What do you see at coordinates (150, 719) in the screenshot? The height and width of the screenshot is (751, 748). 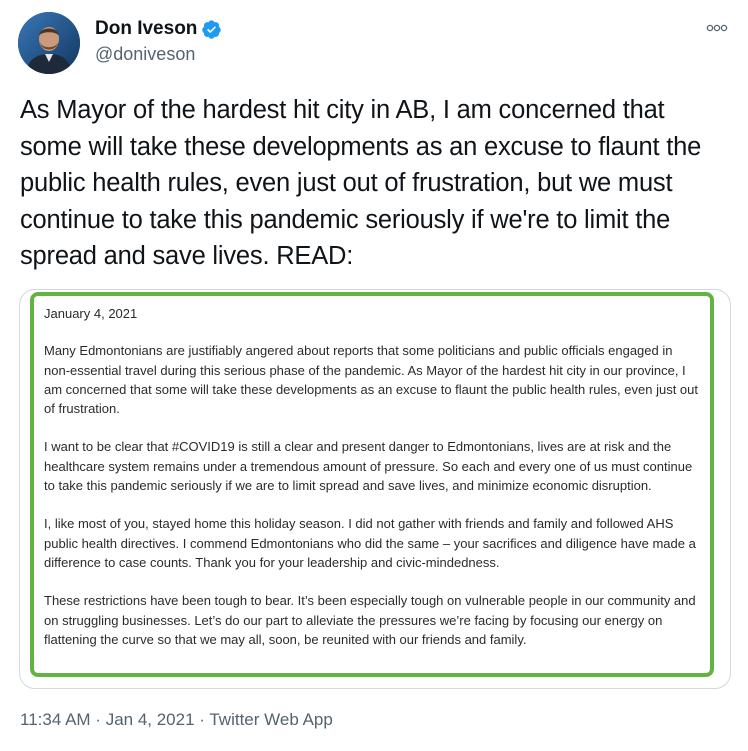 I see `tweet-date: Jan 4, 2021` at bounding box center [150, 719].